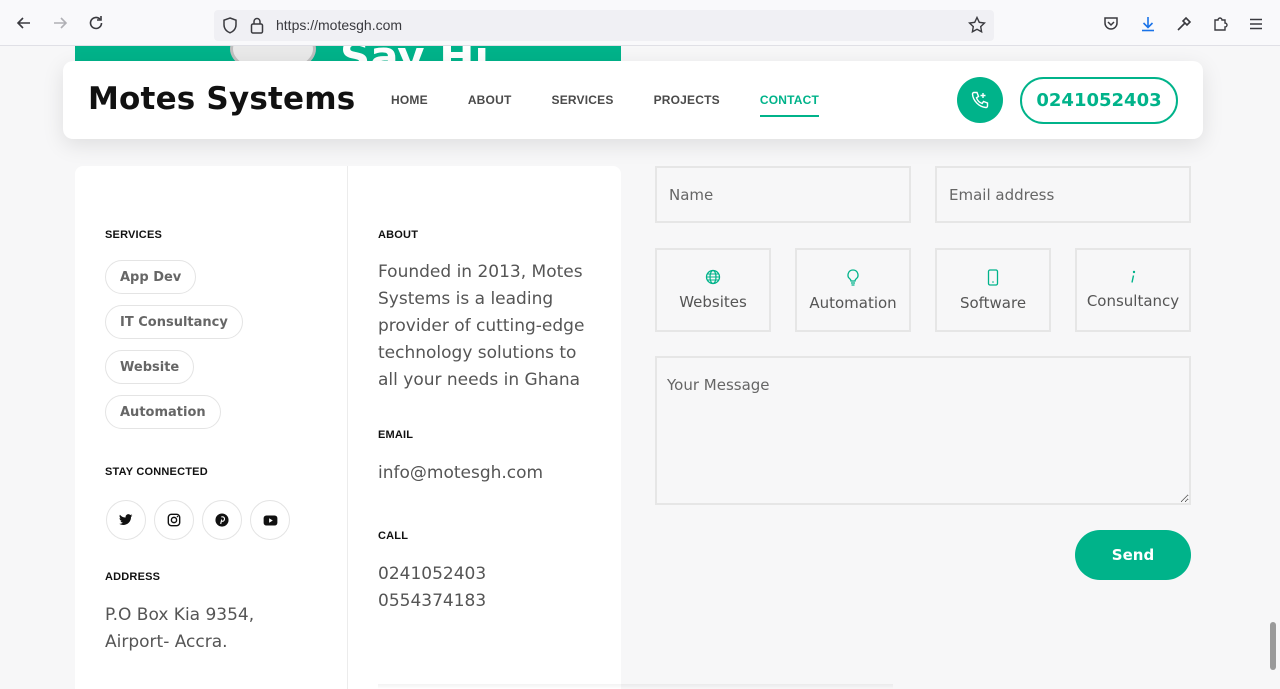 This screenshot has height=689, width=1280. Describe the element at coordinates (221, 99) in the screenshot. I see `brand-logo: Motes Systems` at that location.